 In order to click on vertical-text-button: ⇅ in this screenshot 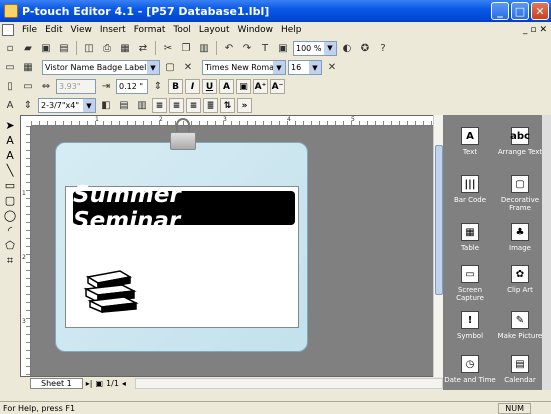, I will do `click(227, 105)`.